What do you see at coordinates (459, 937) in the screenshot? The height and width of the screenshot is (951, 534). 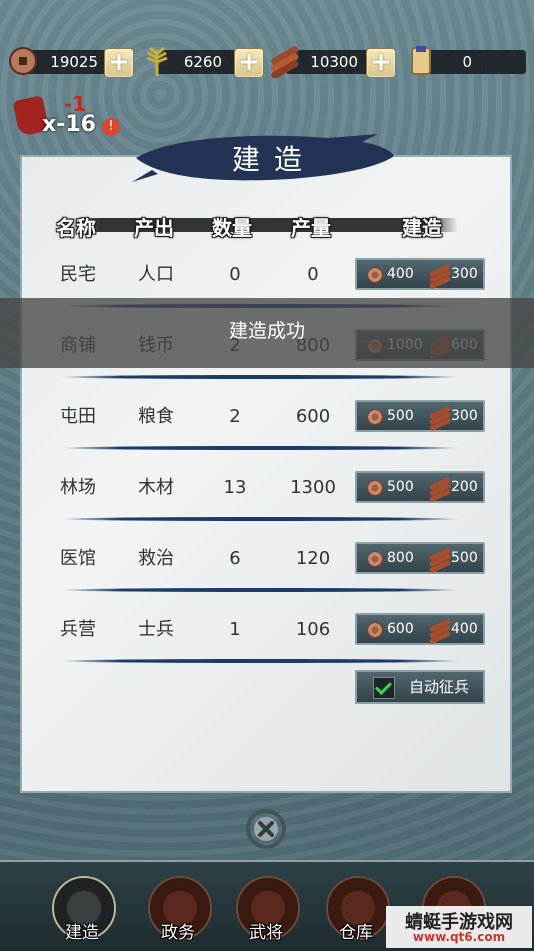 I see `watermark-url: www.qt6.com` at bounding box center [459, 937].